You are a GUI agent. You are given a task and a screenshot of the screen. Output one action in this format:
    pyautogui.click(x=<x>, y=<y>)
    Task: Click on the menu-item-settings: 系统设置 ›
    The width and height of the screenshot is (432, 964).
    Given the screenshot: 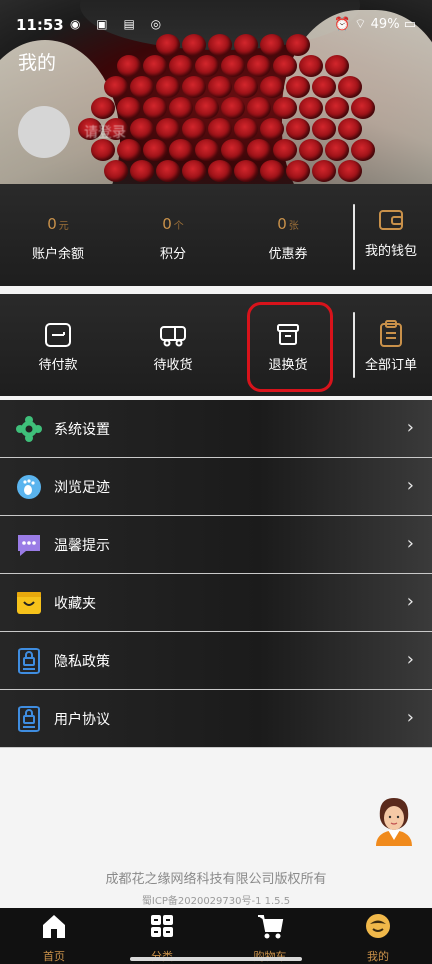 What is the action you would take?
    pyautogui.click(x=216, y=429)
    